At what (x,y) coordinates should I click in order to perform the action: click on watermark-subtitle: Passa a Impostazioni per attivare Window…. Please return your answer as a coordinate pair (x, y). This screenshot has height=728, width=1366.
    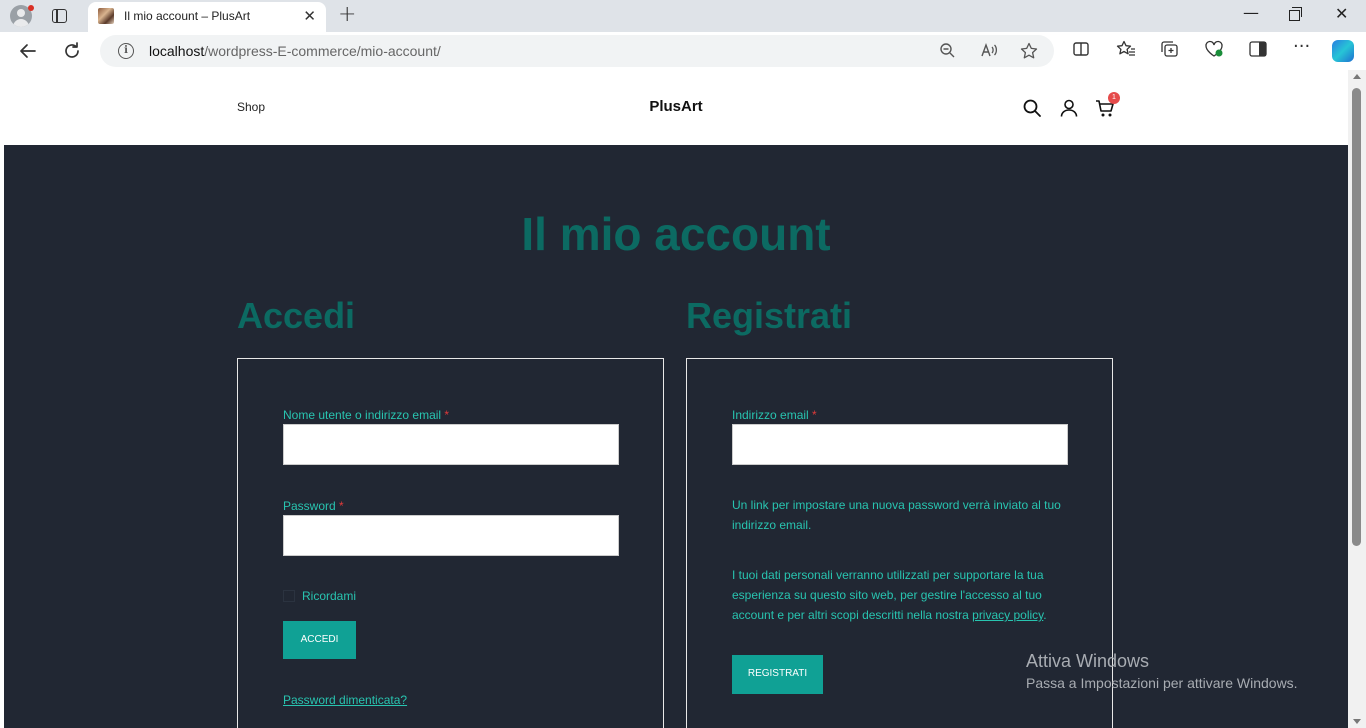
    Looking at the image, I should click on (1162, 683).